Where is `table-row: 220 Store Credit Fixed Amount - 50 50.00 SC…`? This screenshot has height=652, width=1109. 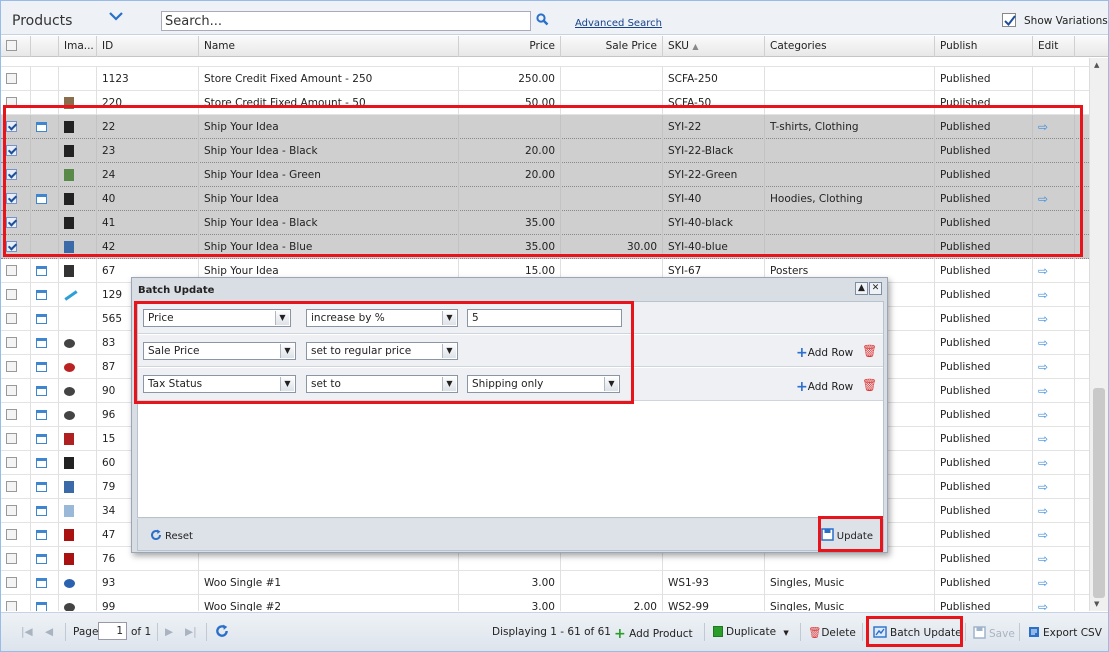
table-row: 220 Store Credit Fixed Amount - 50 50.00 SC… is located at coordinates (545, 103).